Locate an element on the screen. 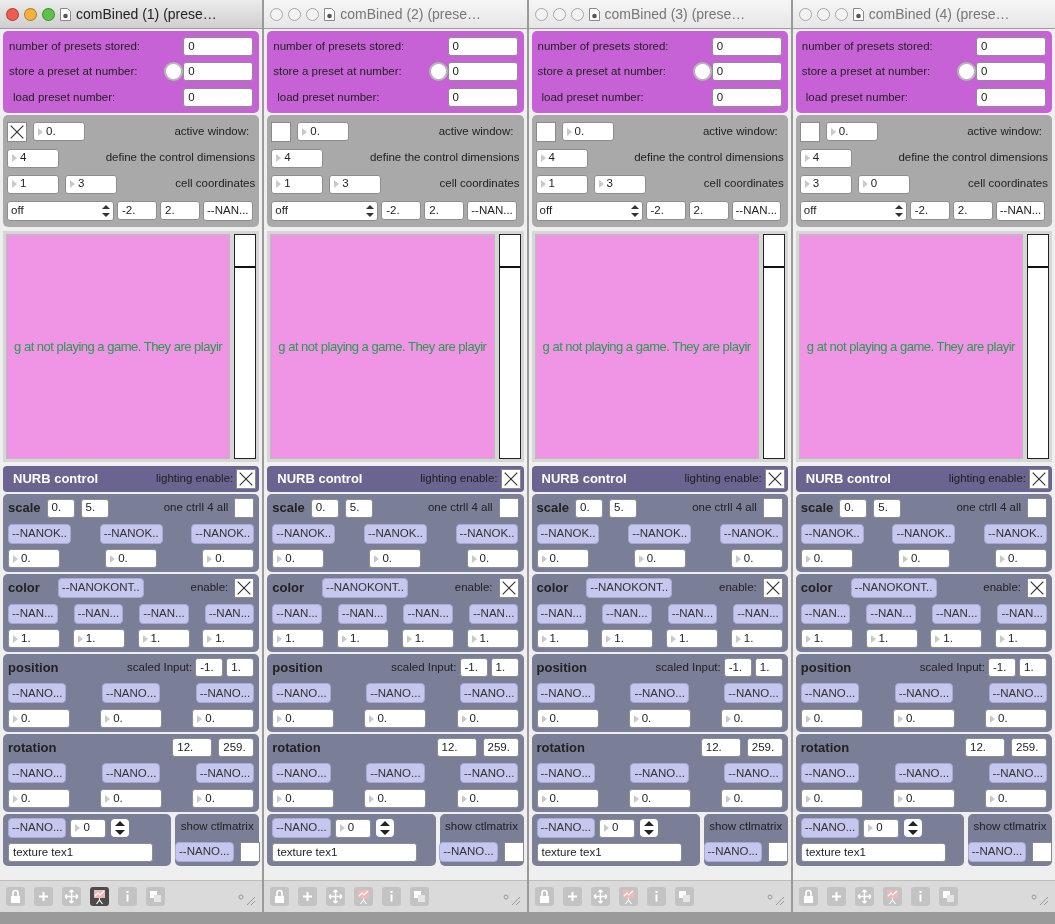 The width and height of the screenshot is (1055, 924). vertical-slider is located at coordinates (509, 346).